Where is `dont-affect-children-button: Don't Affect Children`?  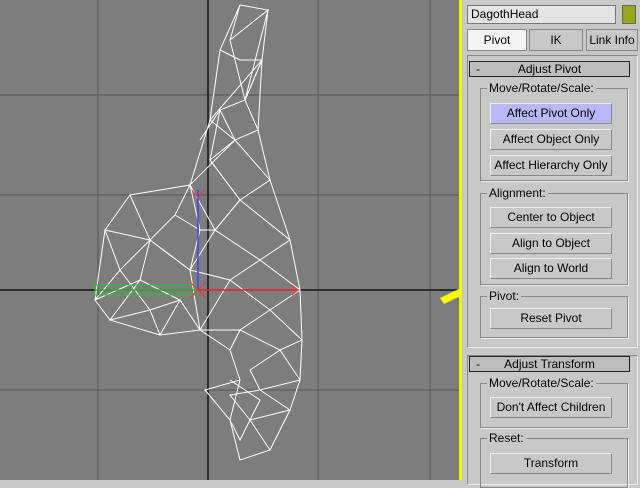 dont-affect-children-button: Don't Affect Children is located at coordinates (551, 407).